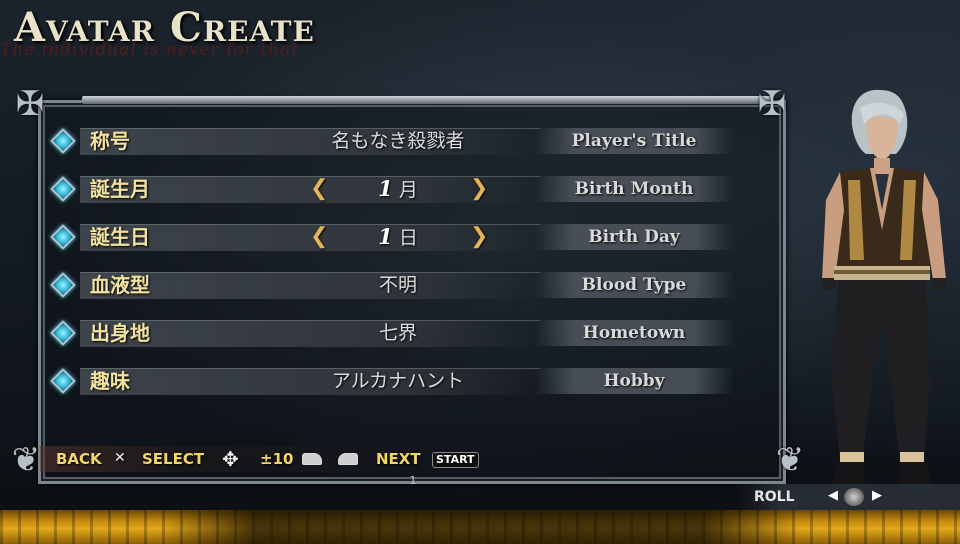  I want to click on select-hint: SELECT, so click(173, 459).